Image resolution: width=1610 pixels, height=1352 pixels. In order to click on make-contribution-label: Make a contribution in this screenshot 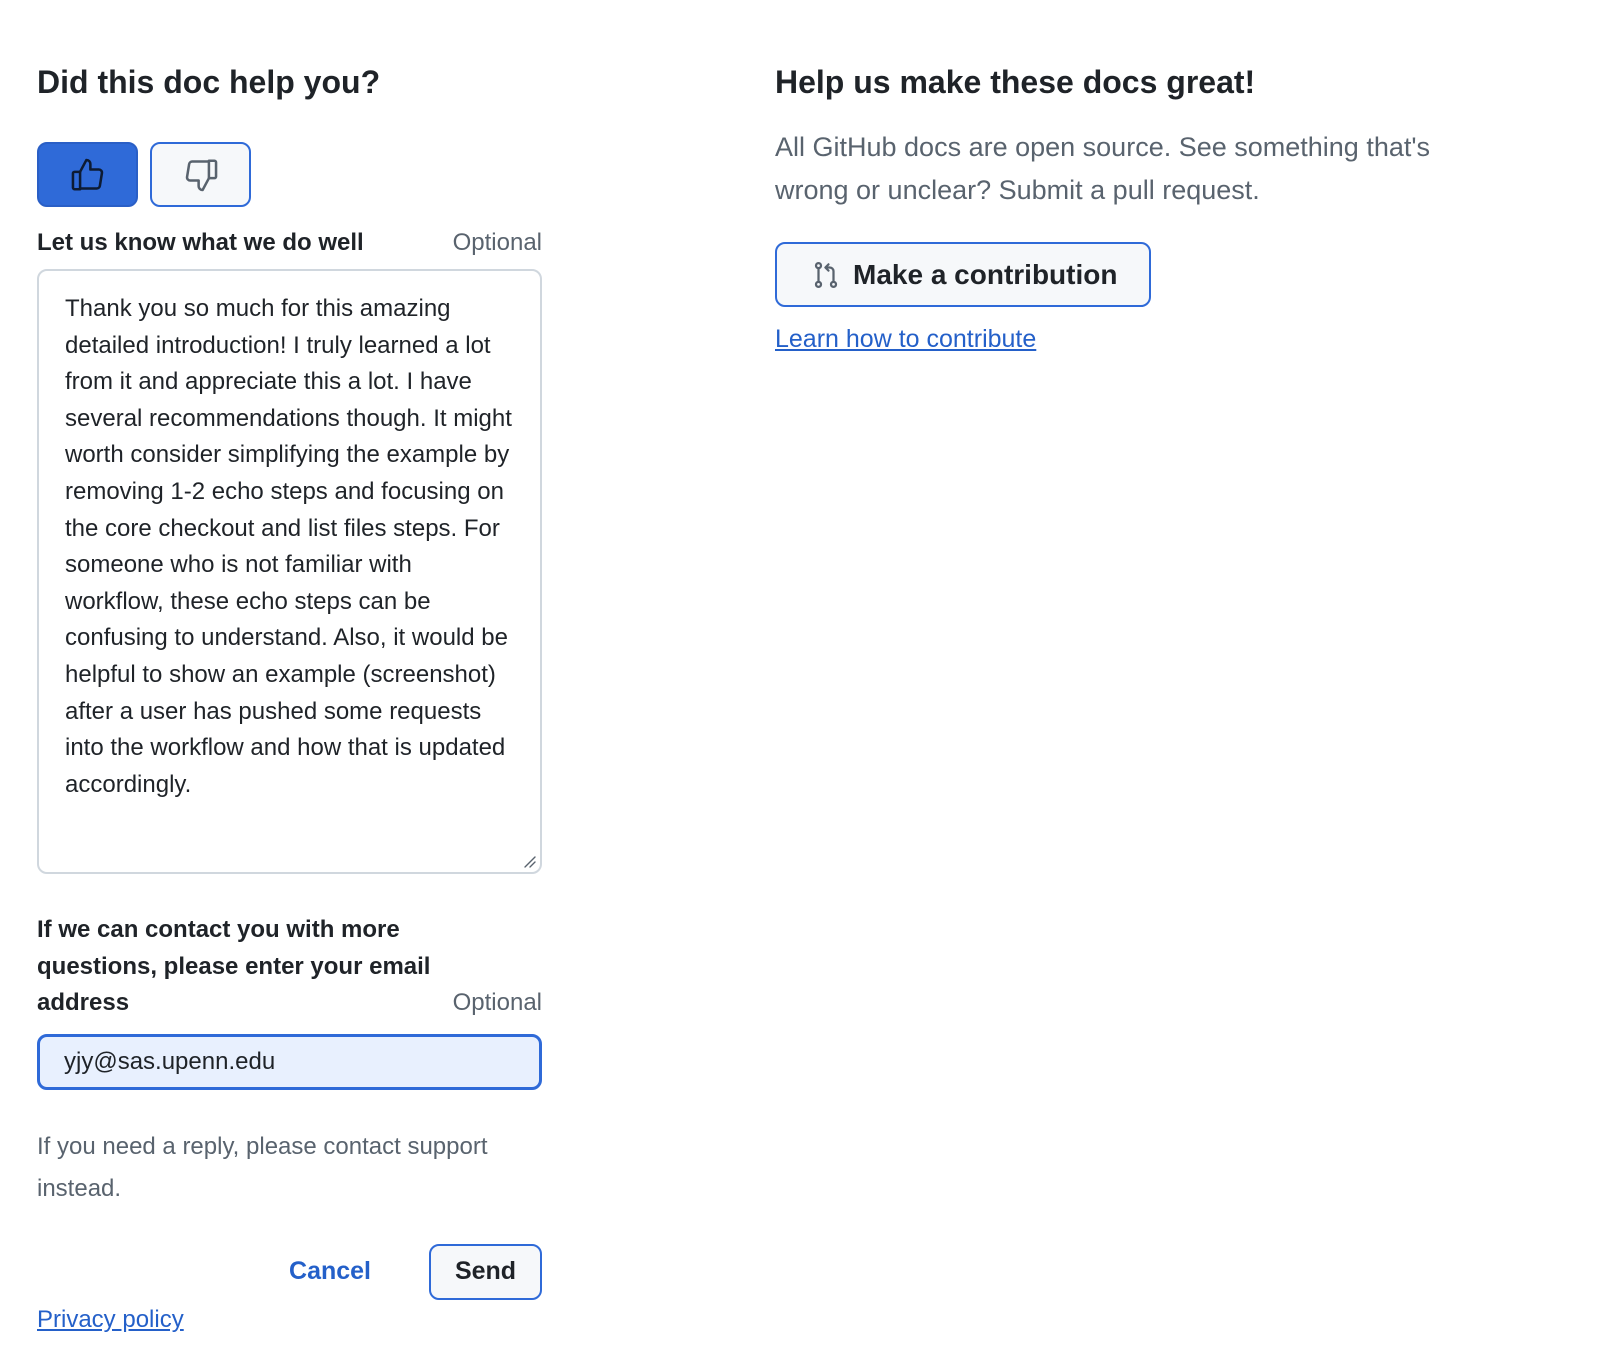, I will do `click(985, 274)`.